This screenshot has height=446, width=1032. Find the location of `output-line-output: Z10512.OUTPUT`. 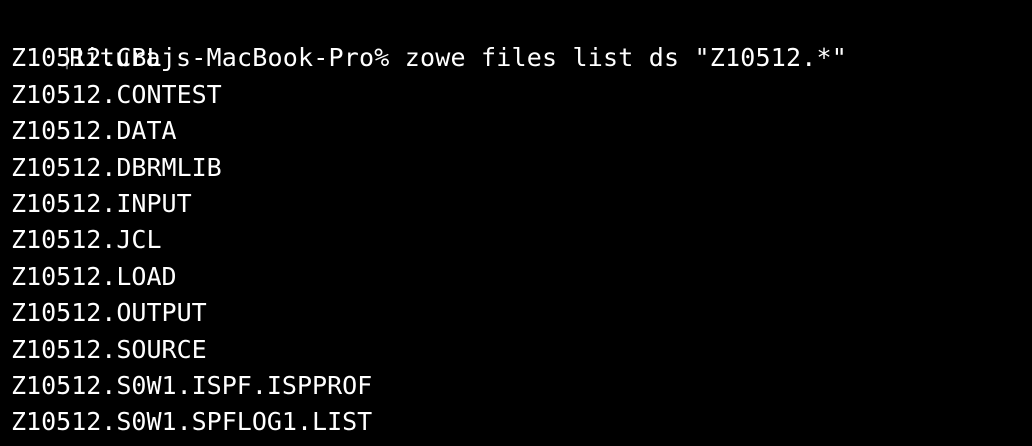

output-line-output: Z10512.OUTPUT is located at coordinates (109, 313).